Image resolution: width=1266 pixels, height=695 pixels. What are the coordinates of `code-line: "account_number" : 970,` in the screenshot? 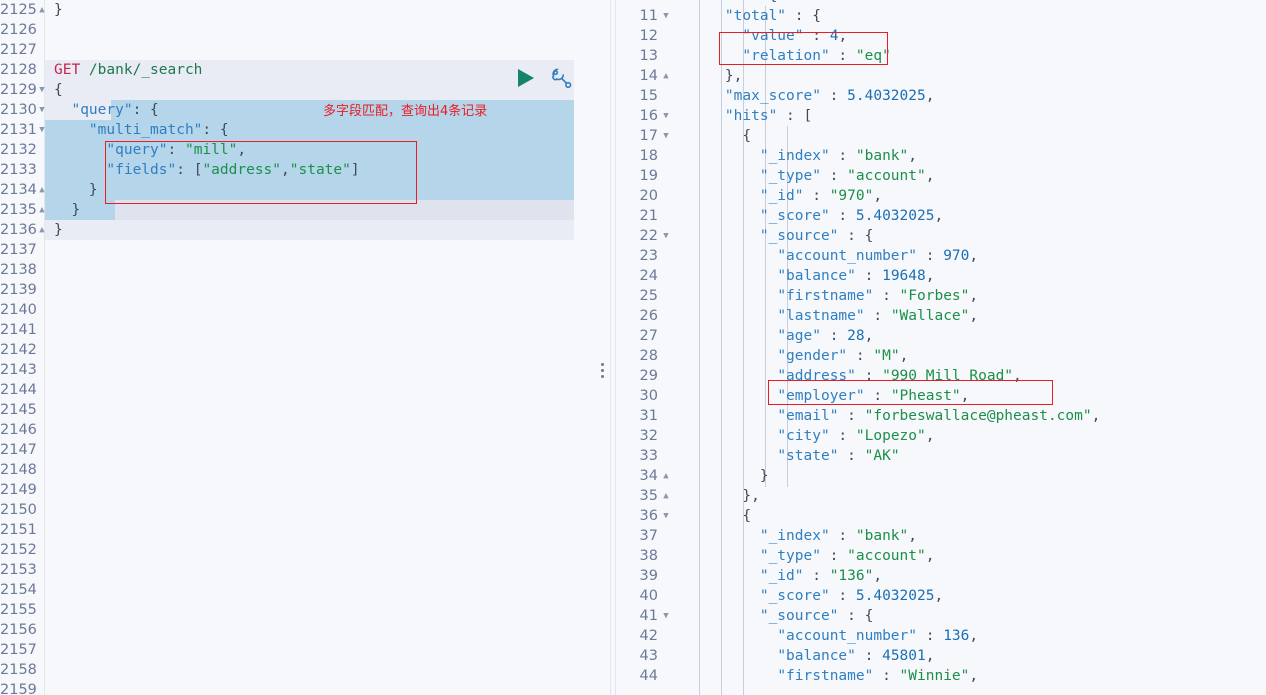 It's located at (973, 256).